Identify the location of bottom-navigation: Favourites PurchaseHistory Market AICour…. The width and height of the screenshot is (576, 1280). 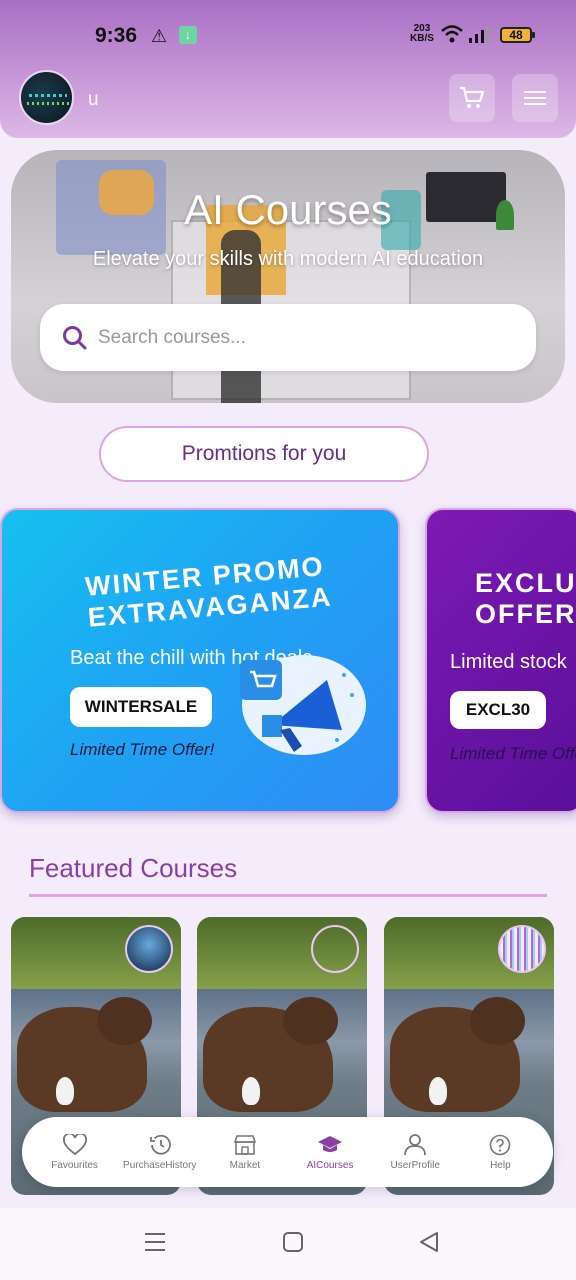
(287, 1152).